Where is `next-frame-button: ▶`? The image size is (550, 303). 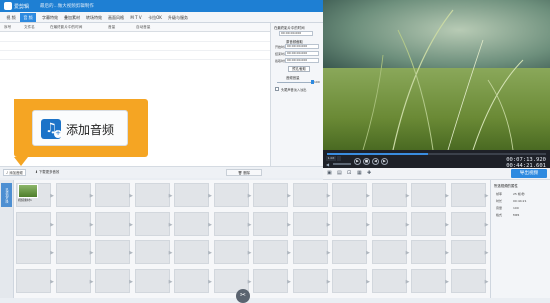
next-frame-button: ▶ is located at coordinates (384, 161).